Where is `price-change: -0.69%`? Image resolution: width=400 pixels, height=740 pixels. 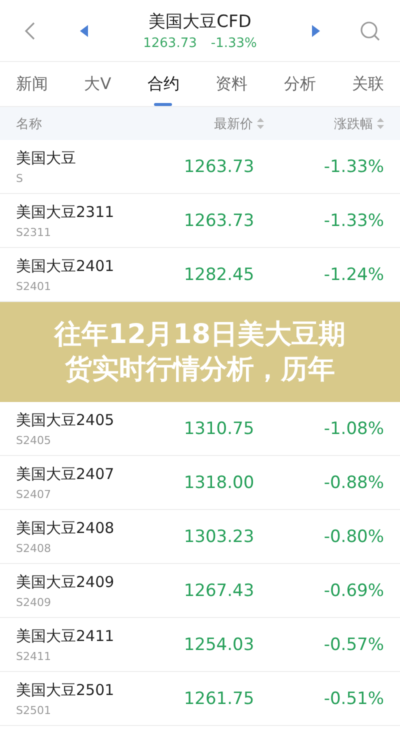 price-change: -0.69% is located at coordinates (353, 590).